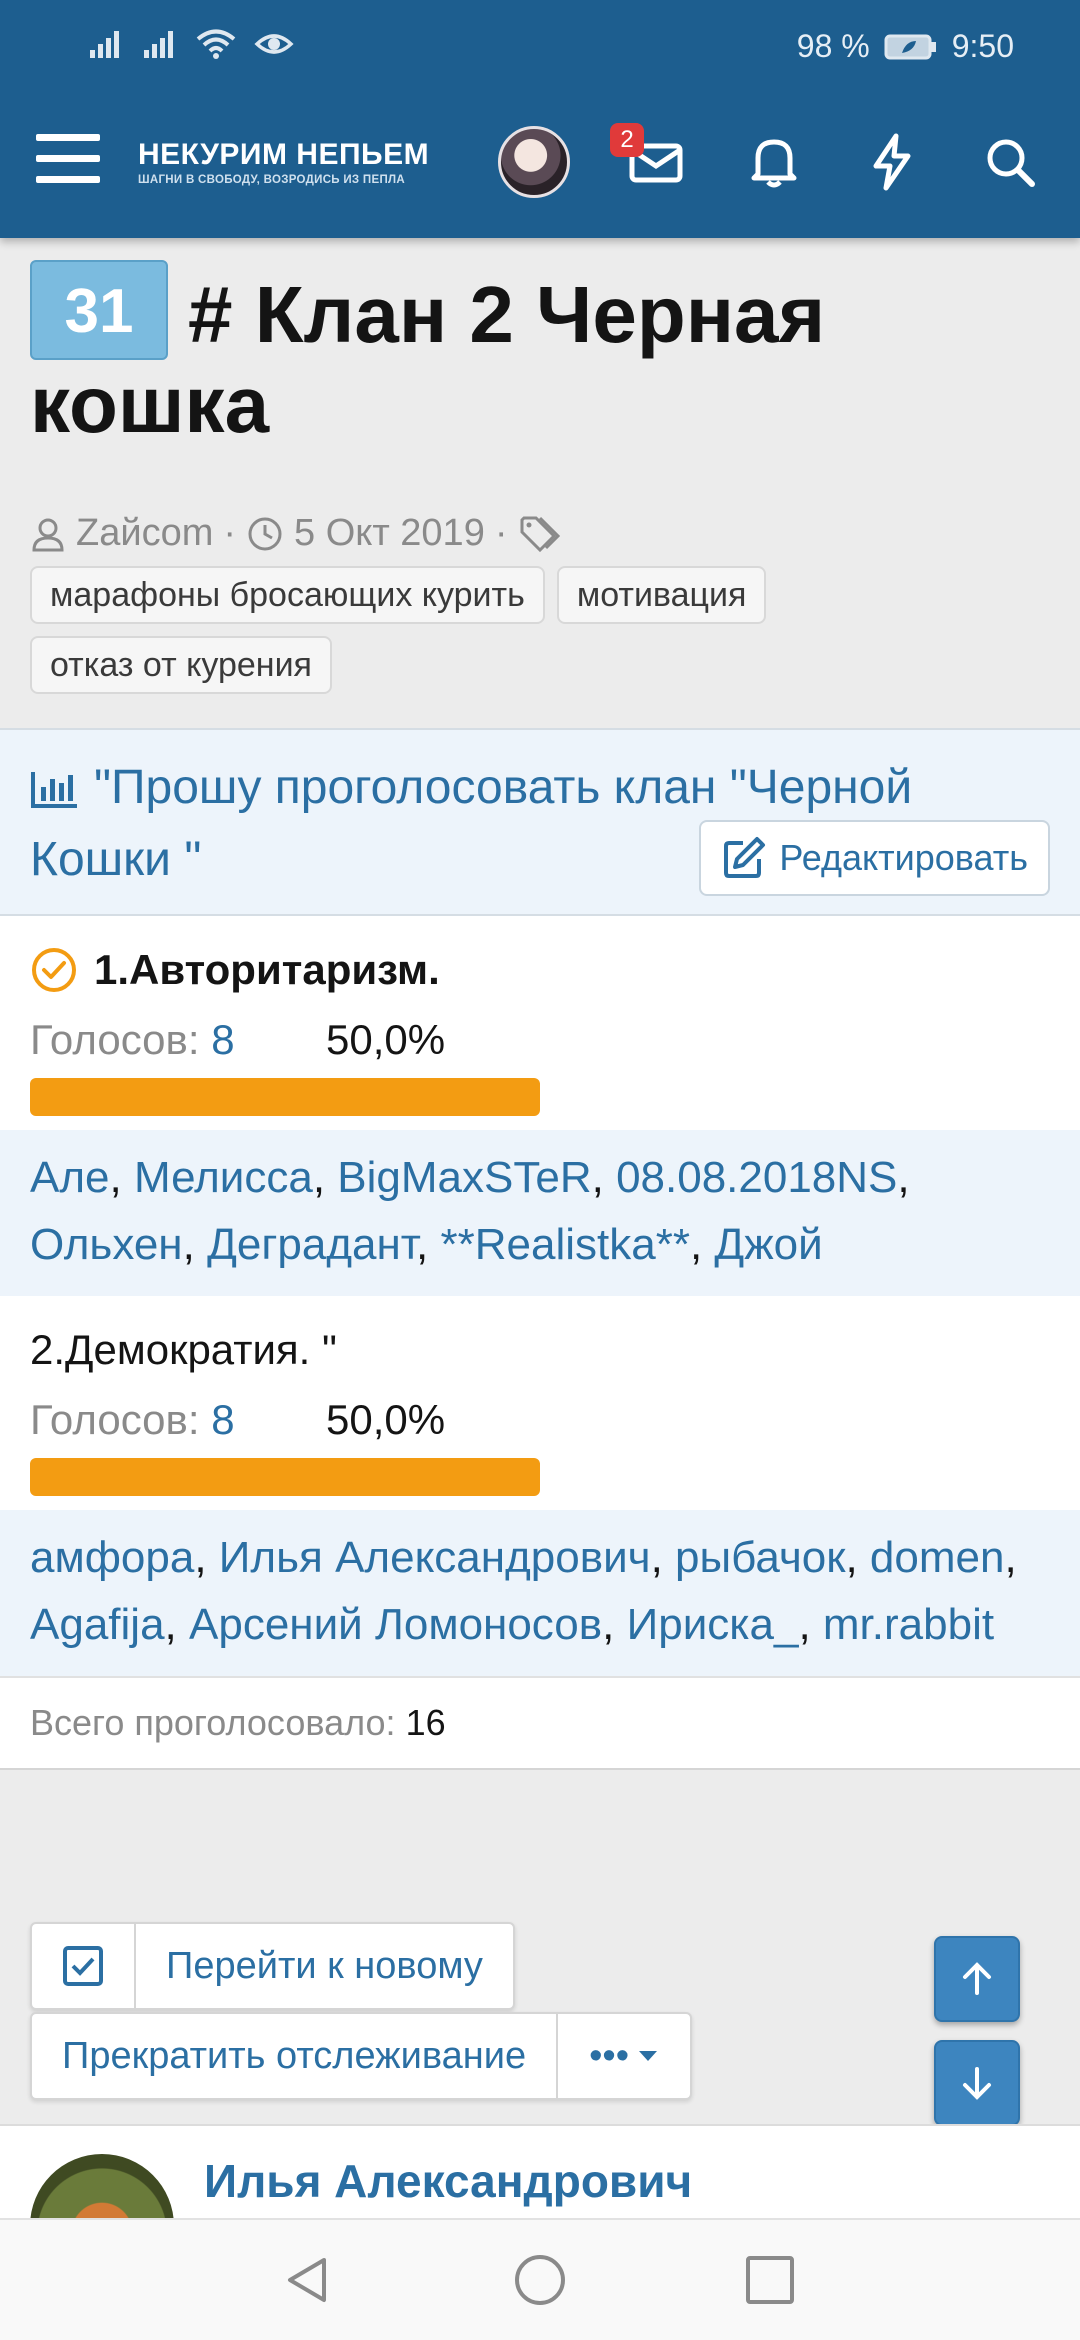 This screenshot has width=1080, height=2340. I want to click on poll-option-text: 2.Демократия. ", so click(183, 1349).